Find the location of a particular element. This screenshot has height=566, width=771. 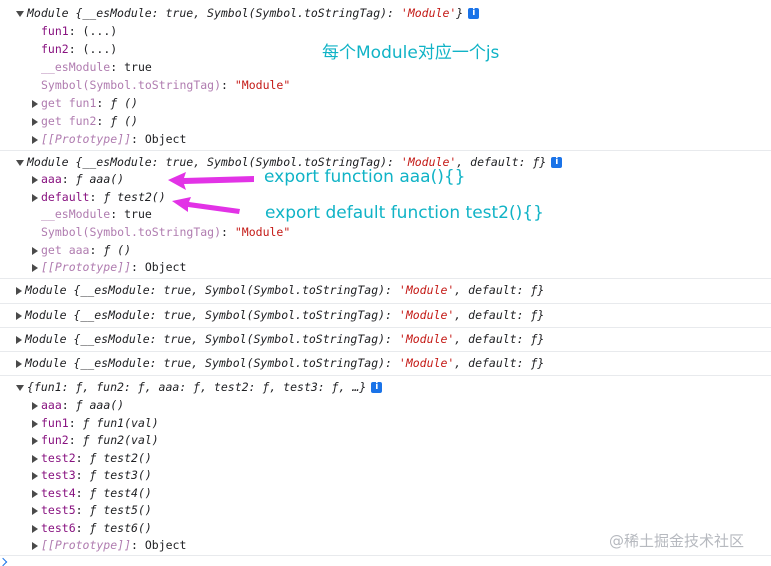

watermark: @稀土掘金技术社区 is located at coordinates (677, 541).